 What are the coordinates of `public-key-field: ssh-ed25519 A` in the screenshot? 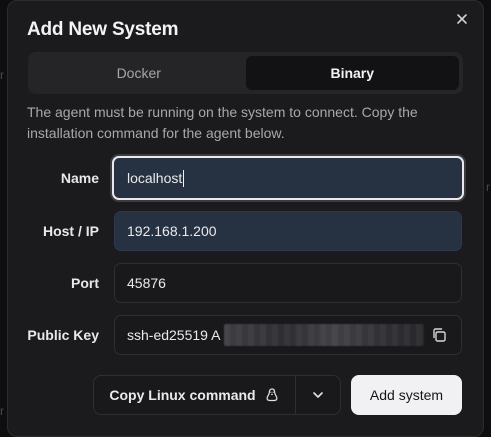 It's located at (288, 335).